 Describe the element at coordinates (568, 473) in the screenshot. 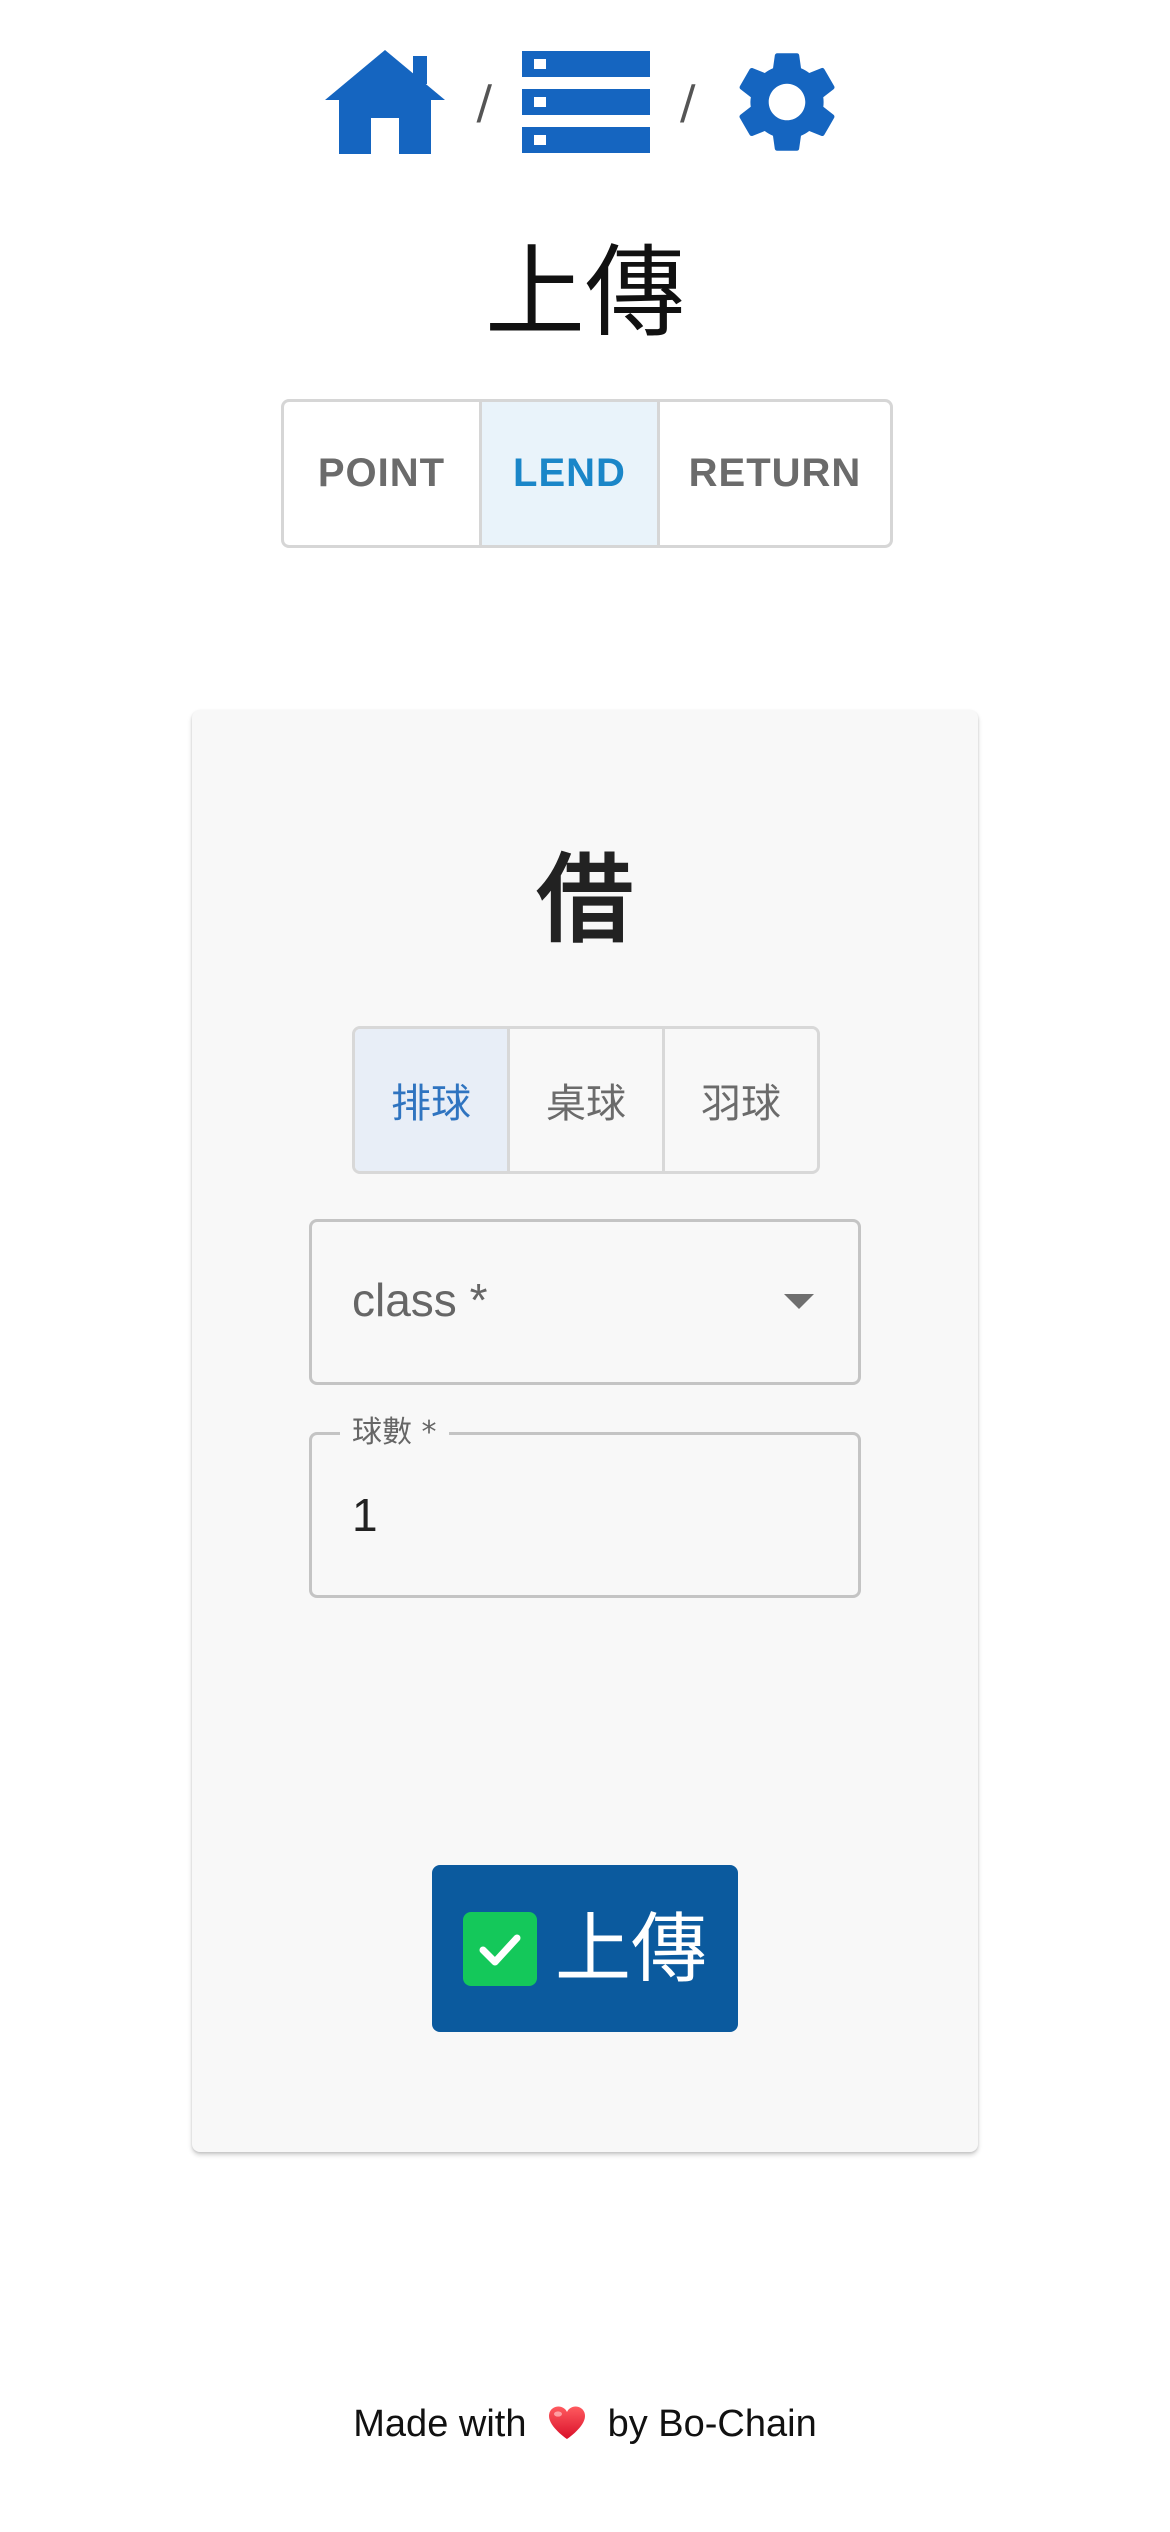

I see `mode-lend-button: LEND` at that location.